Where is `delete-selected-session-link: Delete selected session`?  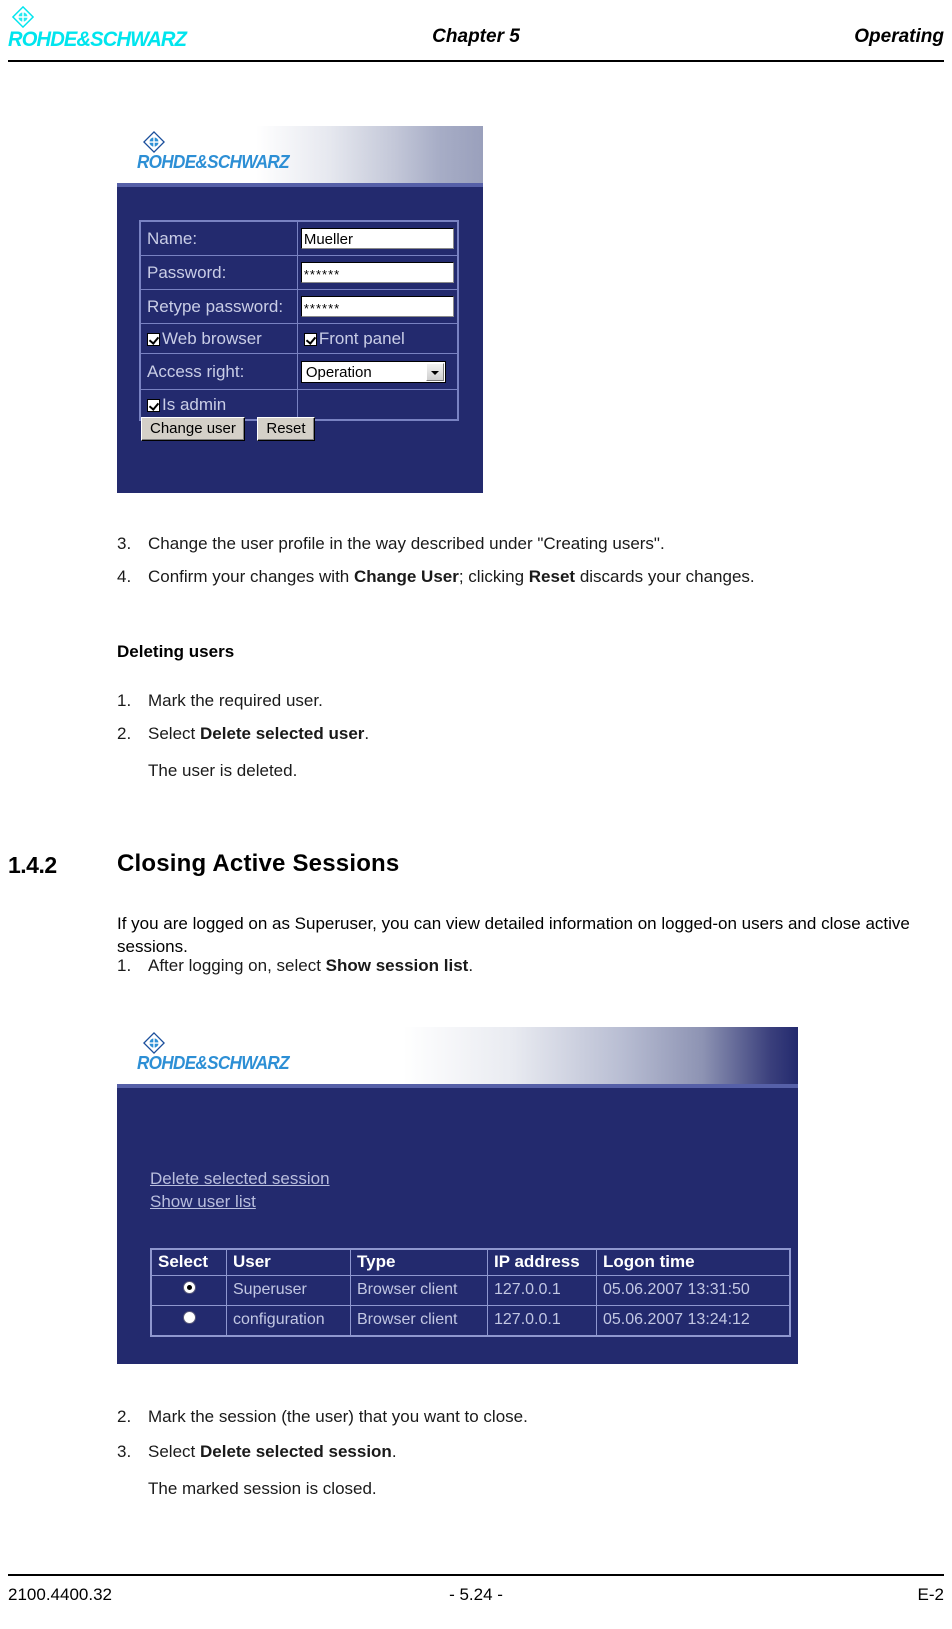 delete-selected-session-link: Delete selected session is located at coordinates (240, 1178).